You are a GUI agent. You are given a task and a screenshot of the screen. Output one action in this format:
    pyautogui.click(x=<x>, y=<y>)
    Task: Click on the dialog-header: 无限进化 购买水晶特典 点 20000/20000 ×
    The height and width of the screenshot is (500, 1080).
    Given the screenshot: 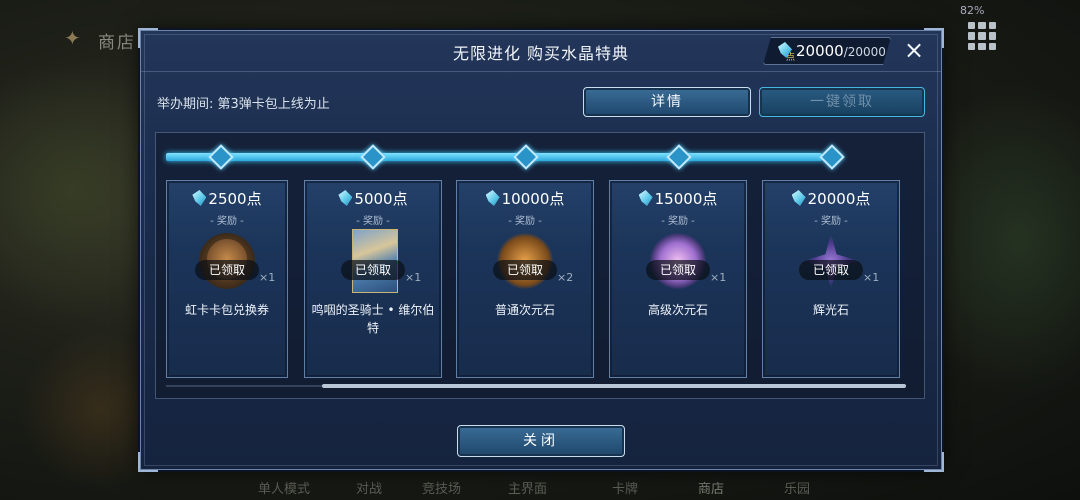 What is the action you would take?
    pyautogui.click(x=541, y=51)
    